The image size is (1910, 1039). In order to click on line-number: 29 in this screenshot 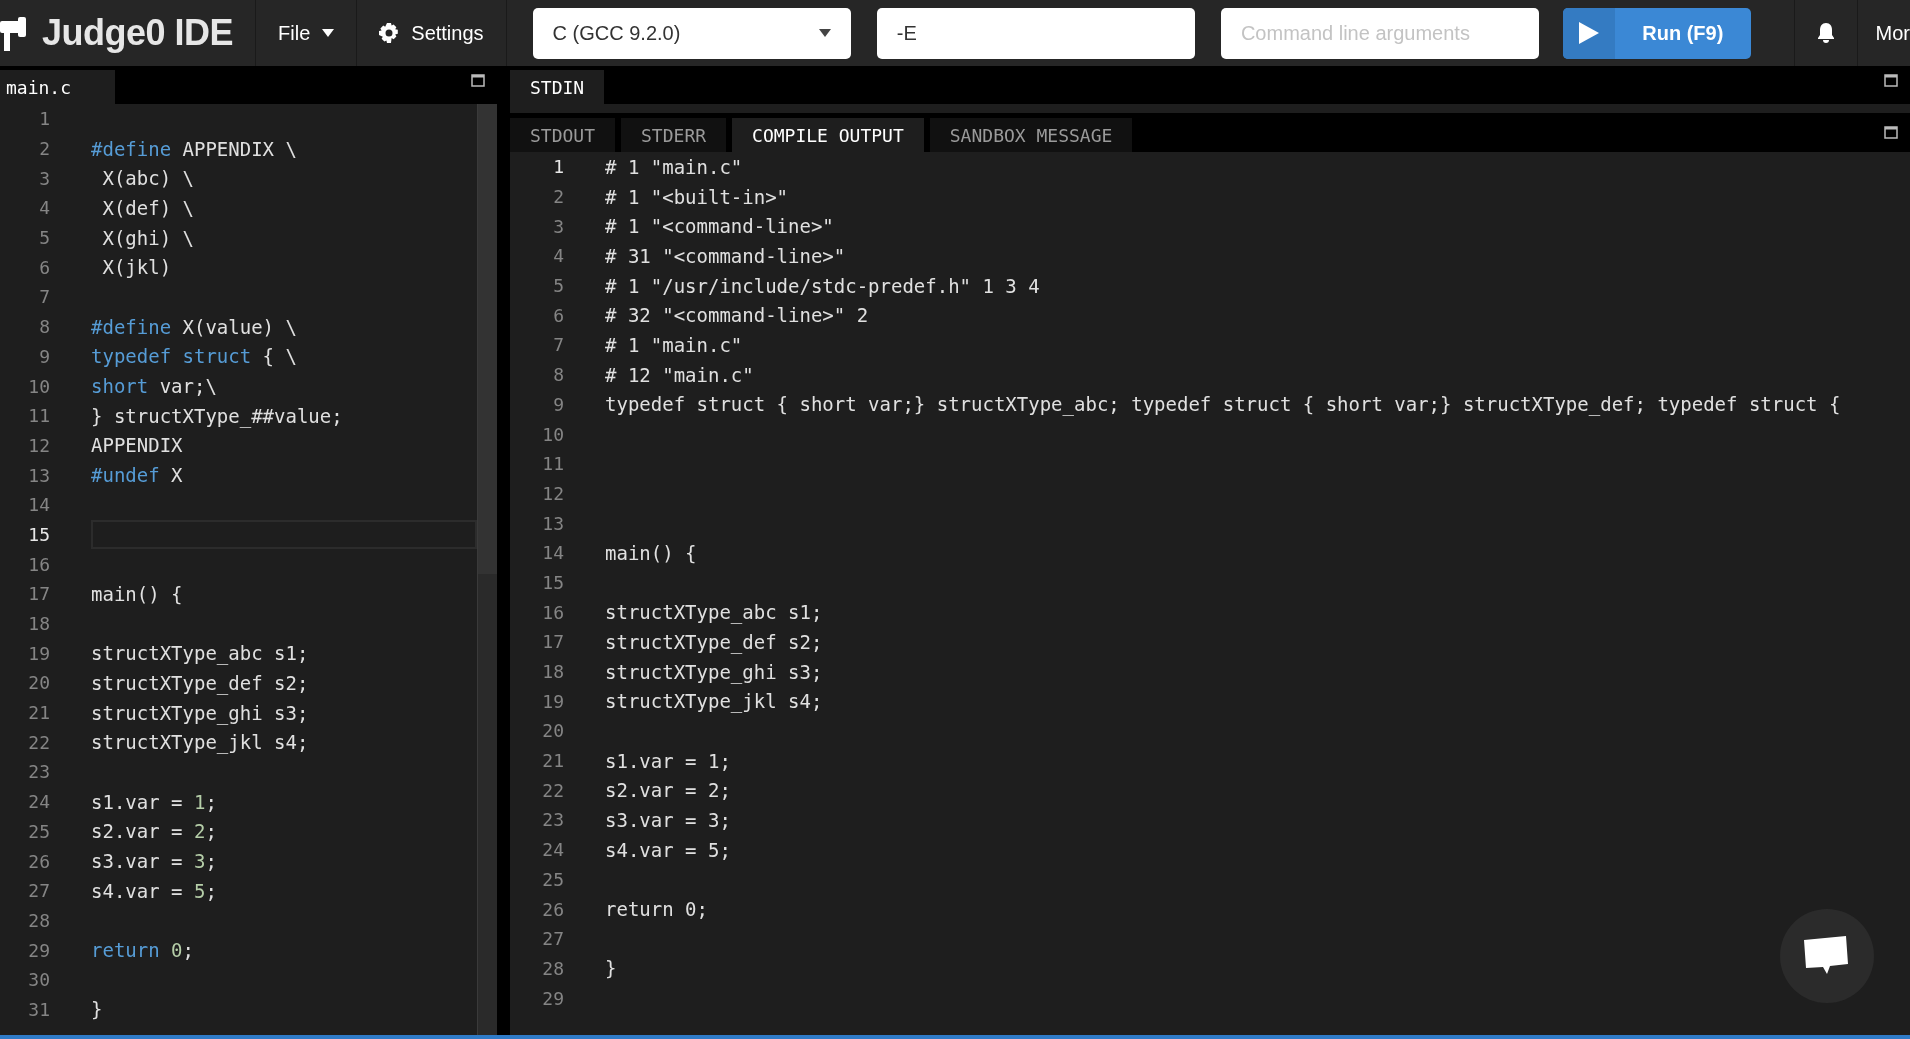, I will do `click(38, 950)`.